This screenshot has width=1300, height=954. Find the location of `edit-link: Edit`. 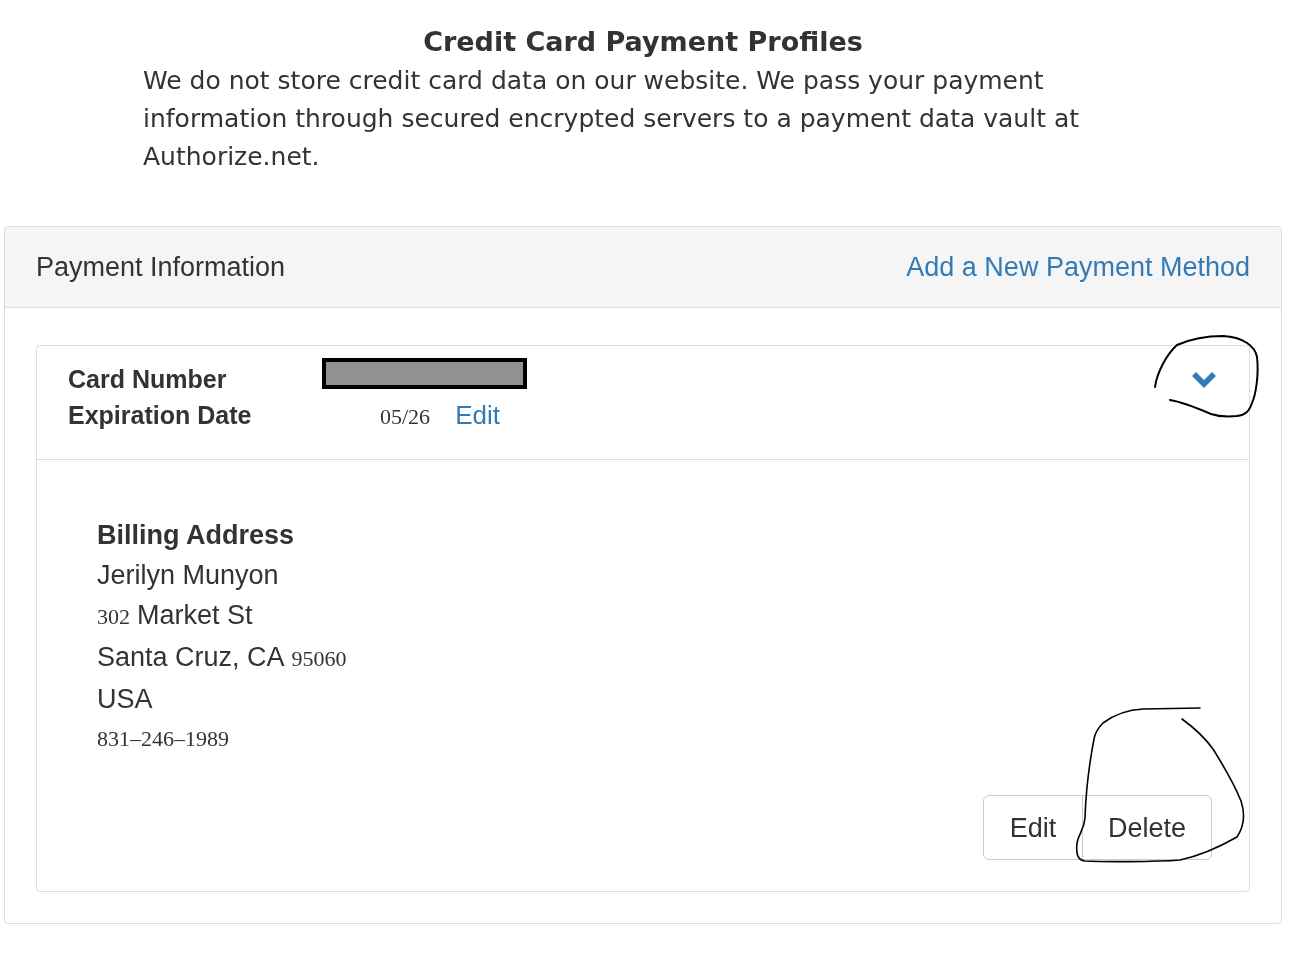

edit-link: Edit is located at coordinates (477, 415).